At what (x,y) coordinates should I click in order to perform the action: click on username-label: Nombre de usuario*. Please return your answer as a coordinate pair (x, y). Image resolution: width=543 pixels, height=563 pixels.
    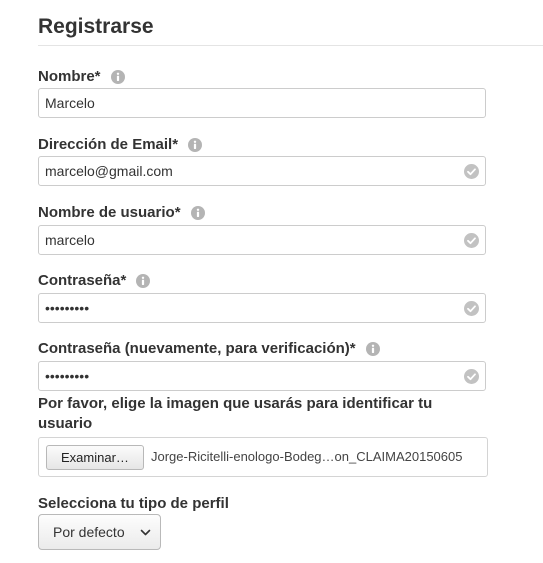
    Looking at the image, I should click on (121, 212).